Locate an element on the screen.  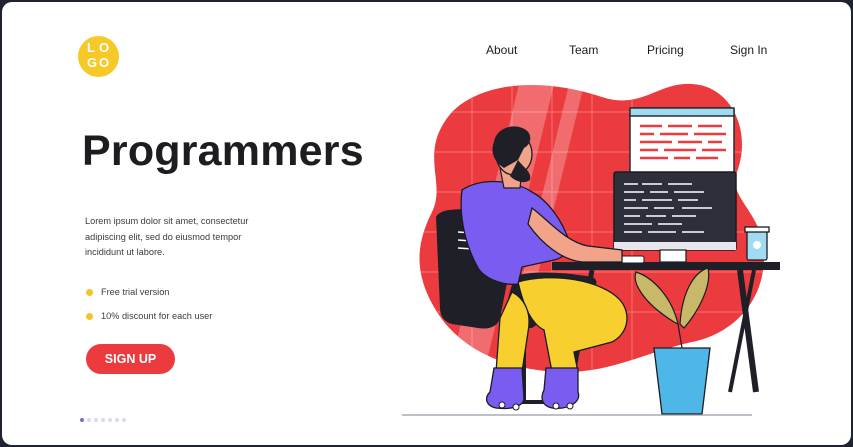
top-navigation: About Team Pricing Sign In is located at coordinates (426, 50).